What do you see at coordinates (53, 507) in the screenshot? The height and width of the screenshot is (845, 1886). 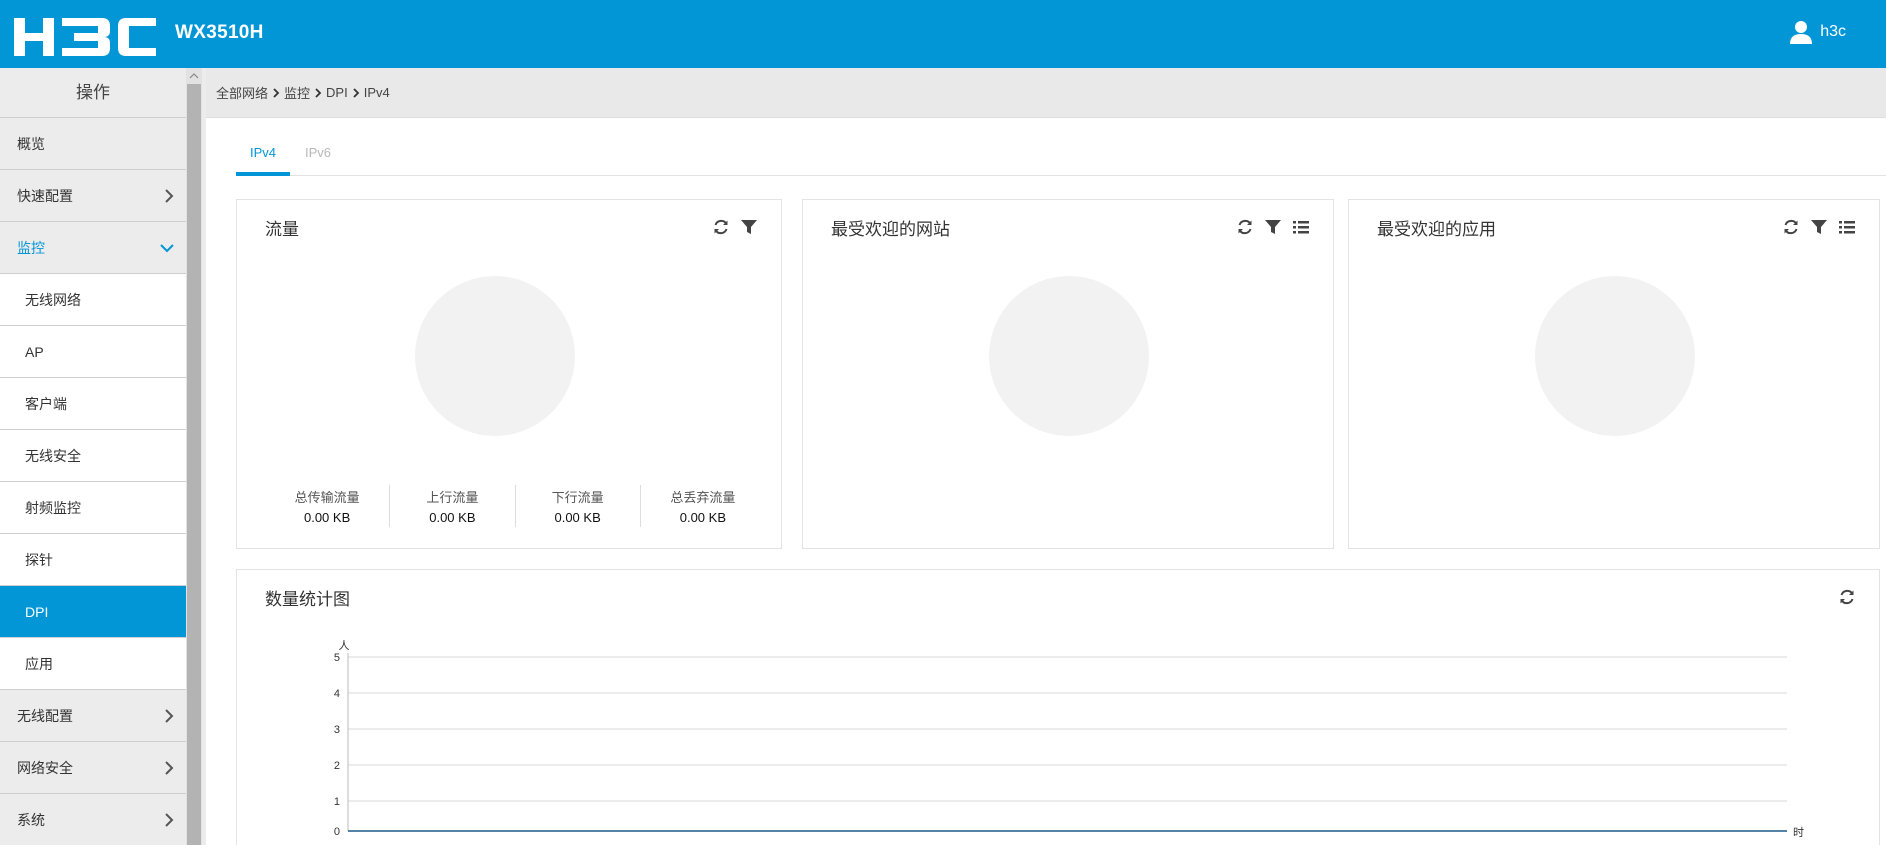 I see `sidebar-item-label: 射频监控` at bounding box center [53, 507].